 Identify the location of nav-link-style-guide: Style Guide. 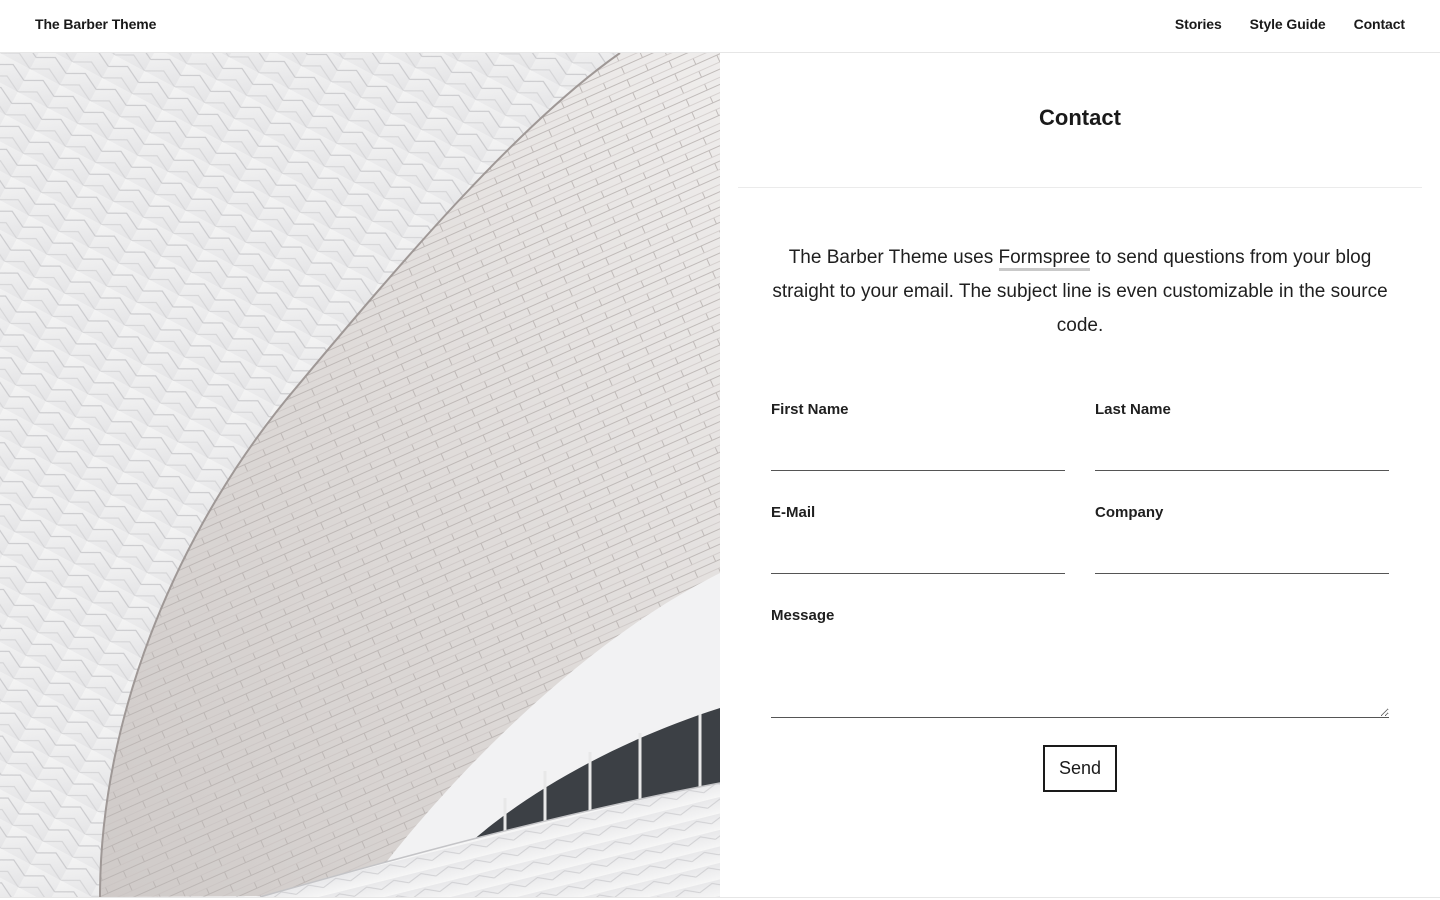
(1288, 24).